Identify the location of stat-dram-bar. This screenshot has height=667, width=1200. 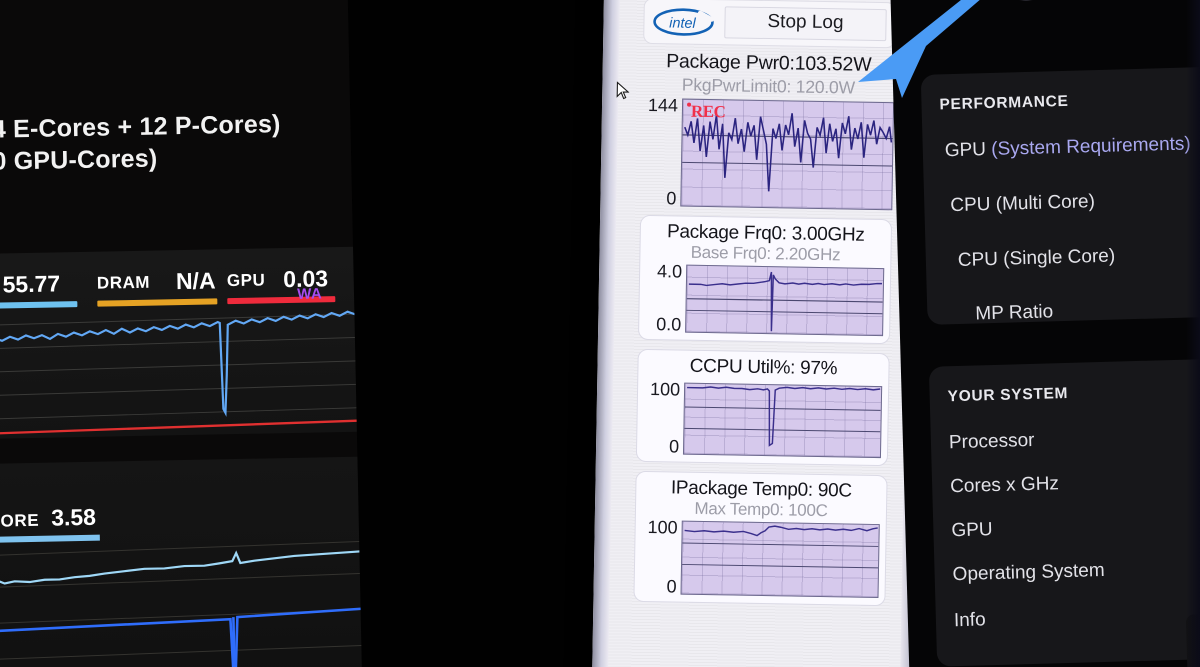
(157, 302).